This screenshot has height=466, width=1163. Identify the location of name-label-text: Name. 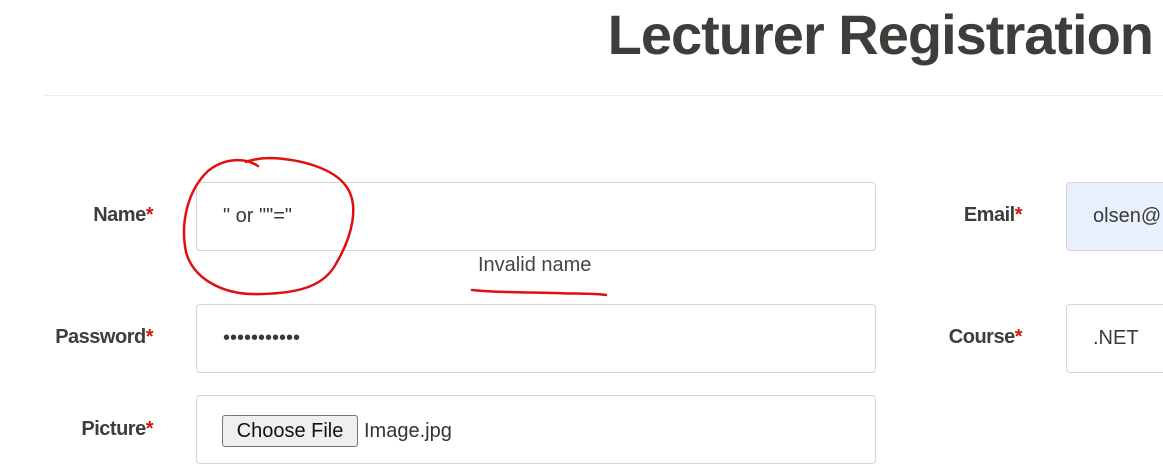
(119, 215).